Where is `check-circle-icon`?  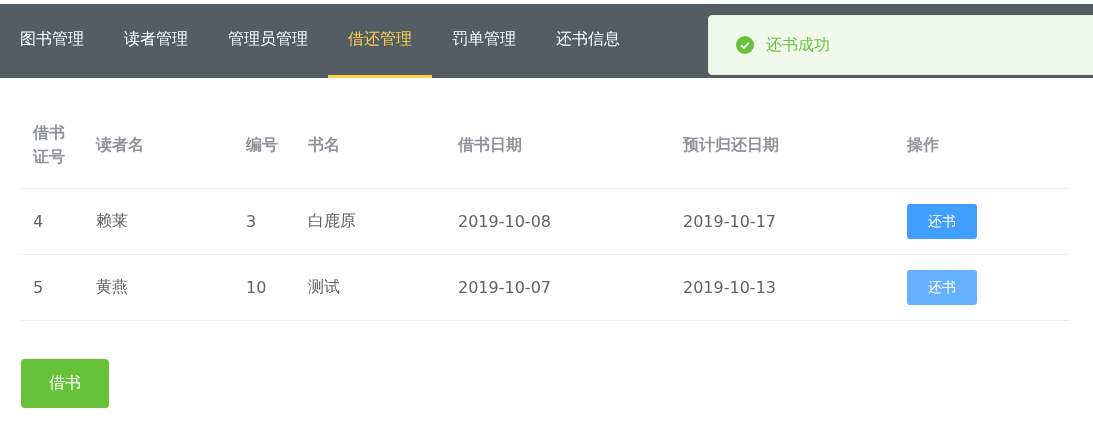
check-circle-icon is located at coordinates (745, 45).